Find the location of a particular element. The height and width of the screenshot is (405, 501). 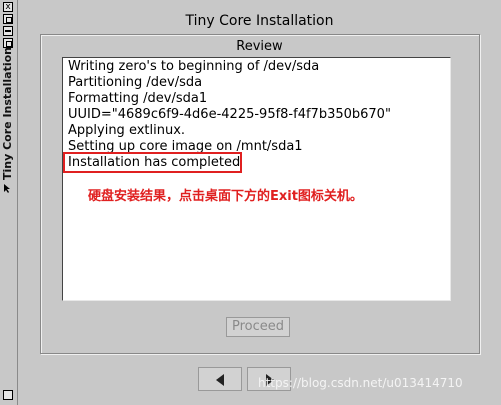

close-button: x is located at coordinates (8, 7).